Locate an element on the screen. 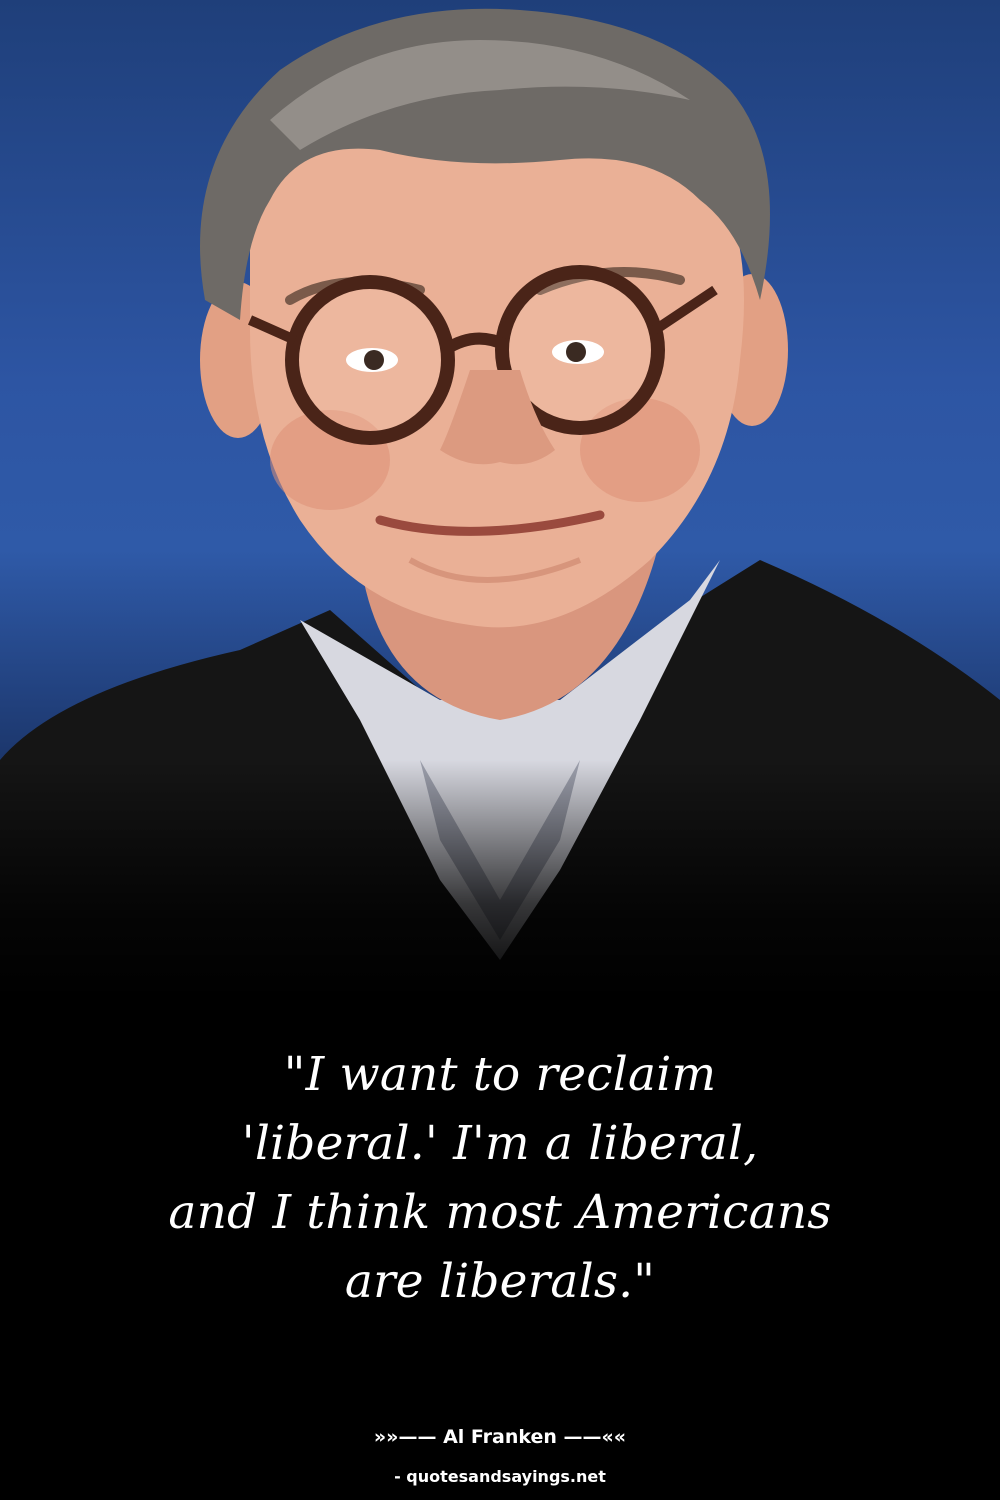 Image resolution: width=1000 pixels, height=1500 pixels. source-link: - quotesandsayings.net is located at coordinates (500, 1476).